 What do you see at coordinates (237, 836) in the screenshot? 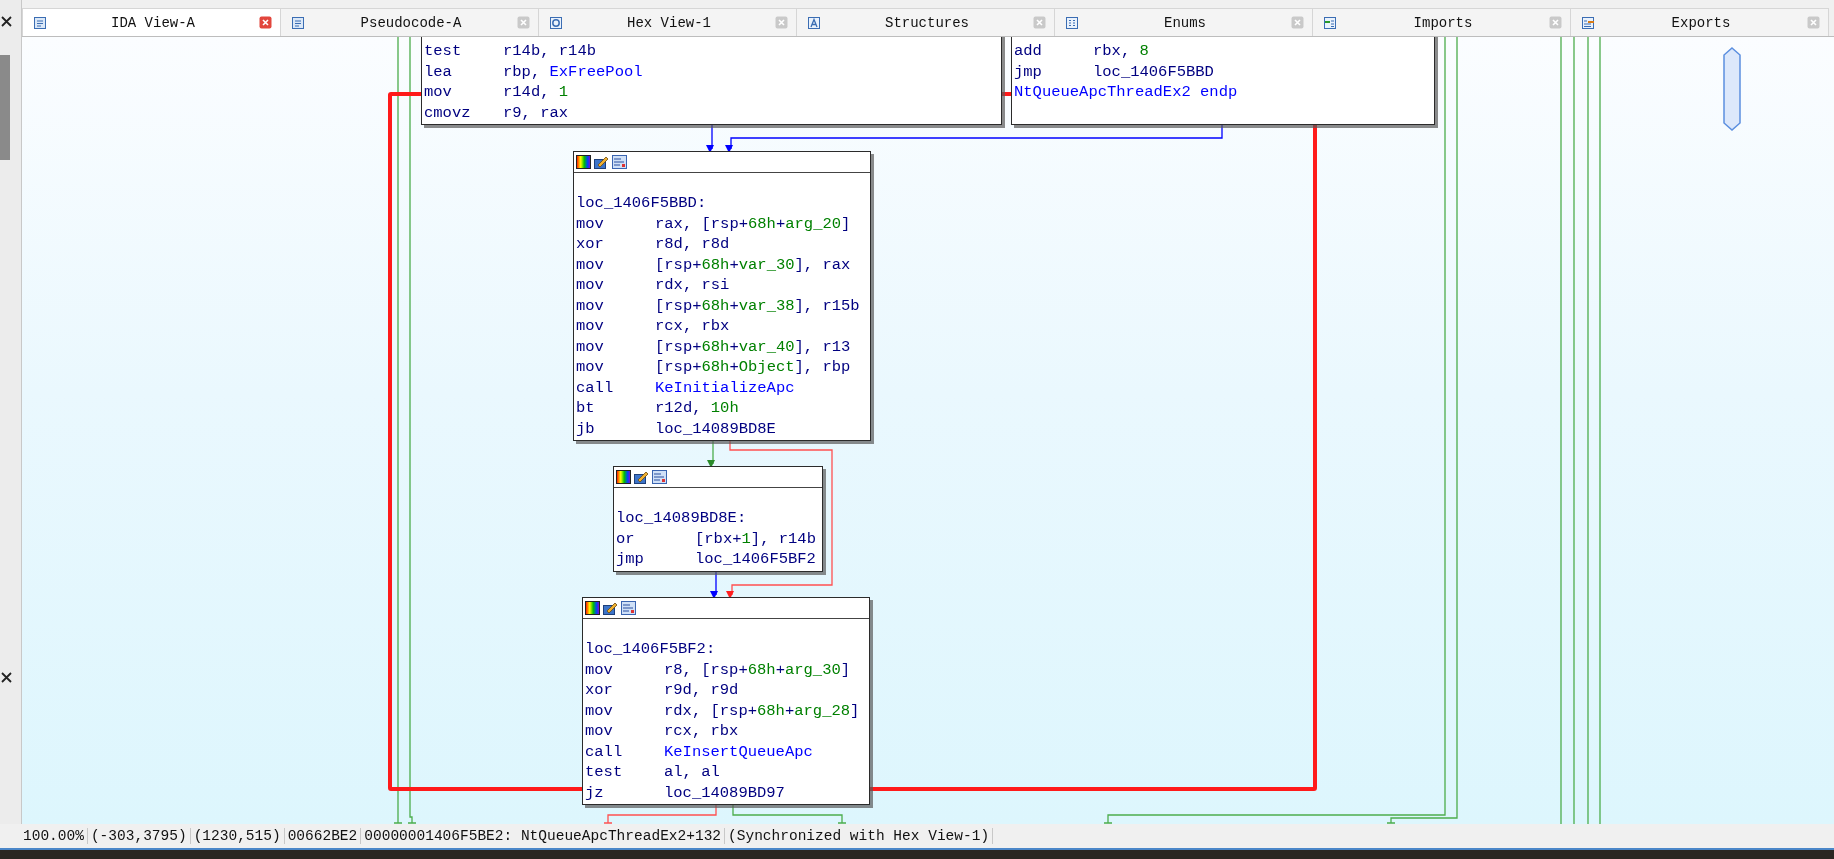
I see `status-text: (1230,515)` at bounding box center [237, 836].